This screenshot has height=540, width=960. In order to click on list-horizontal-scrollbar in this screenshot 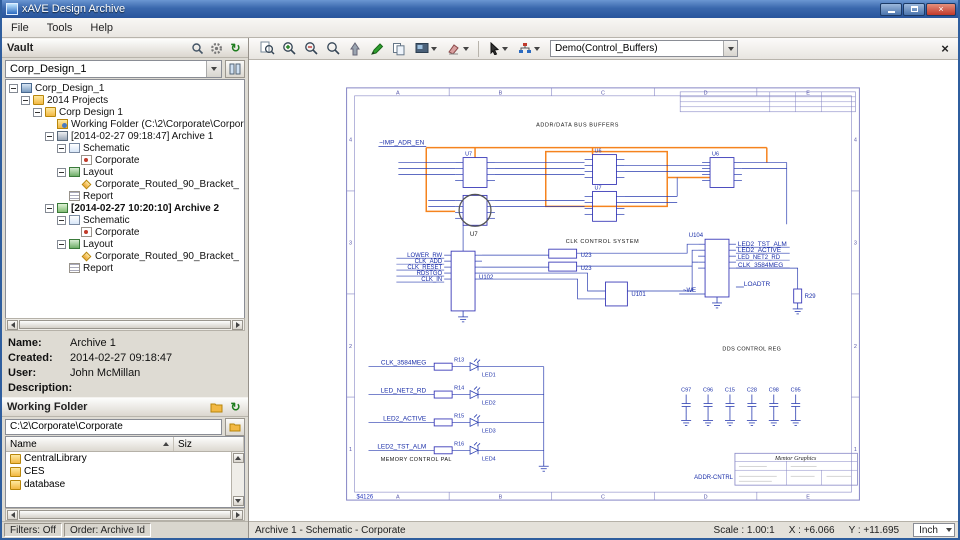, I will do `click(125, 514)`.